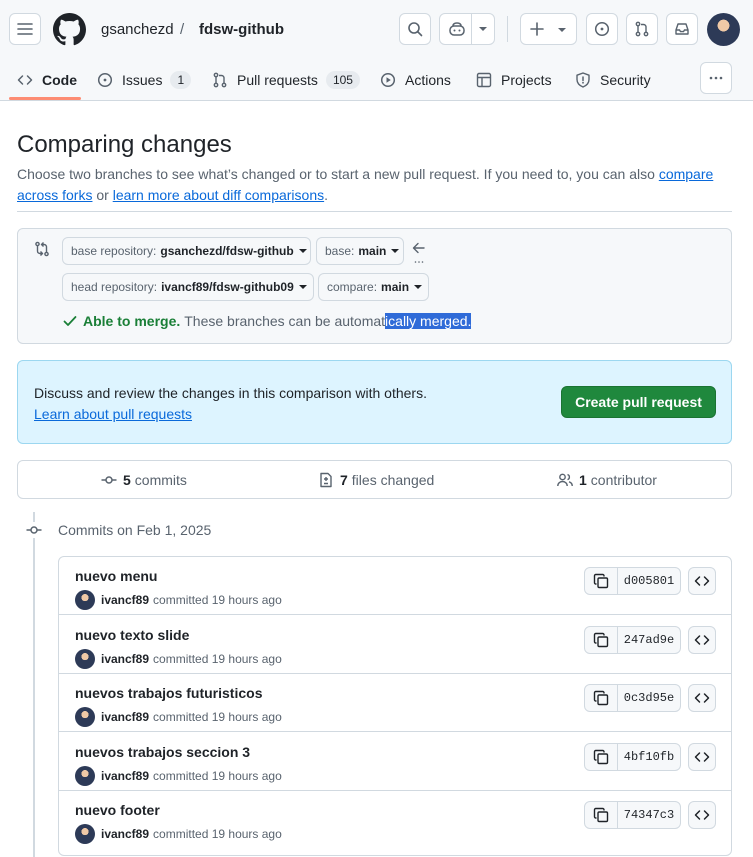 This screenshot has width=753, height=857. I want to click on header-divider, so click(507, 29).